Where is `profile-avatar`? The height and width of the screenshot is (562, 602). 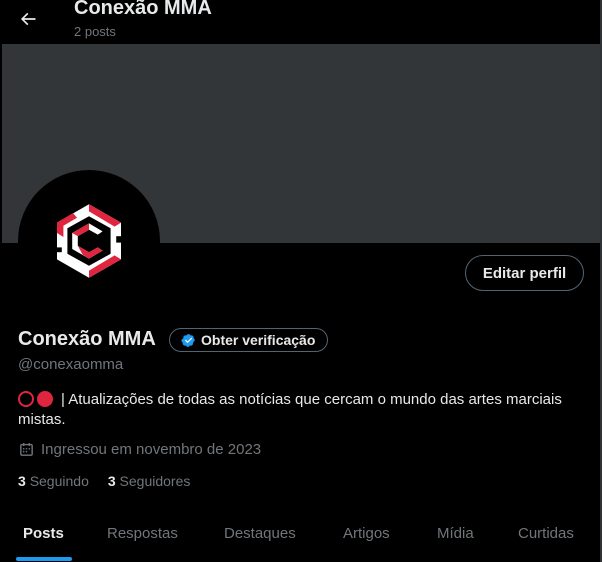
profile-avatar is located at coordinates (89, 241).